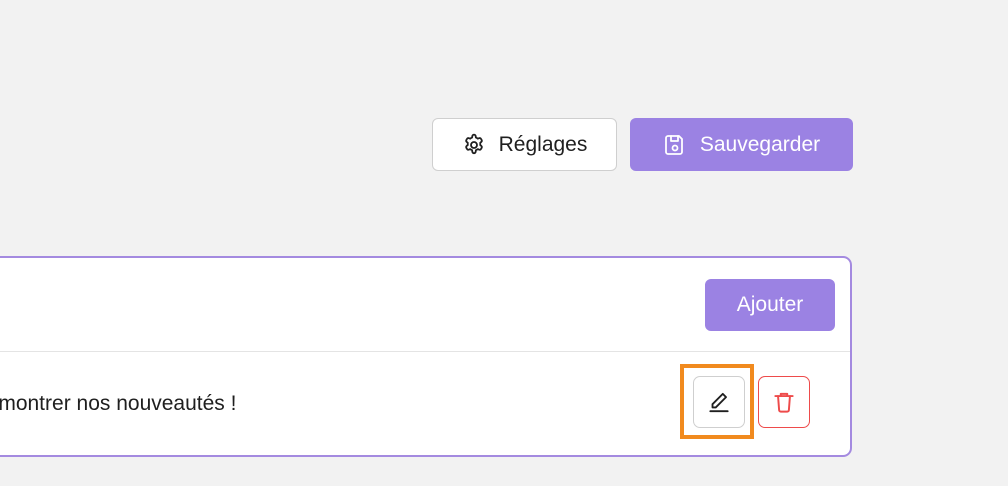 The image size is (1008, 486). What do you see at coordinates (760, 144) in the screenshot?
I see `save-button-label: Sauvegarder` at bounding box center [760, 144].